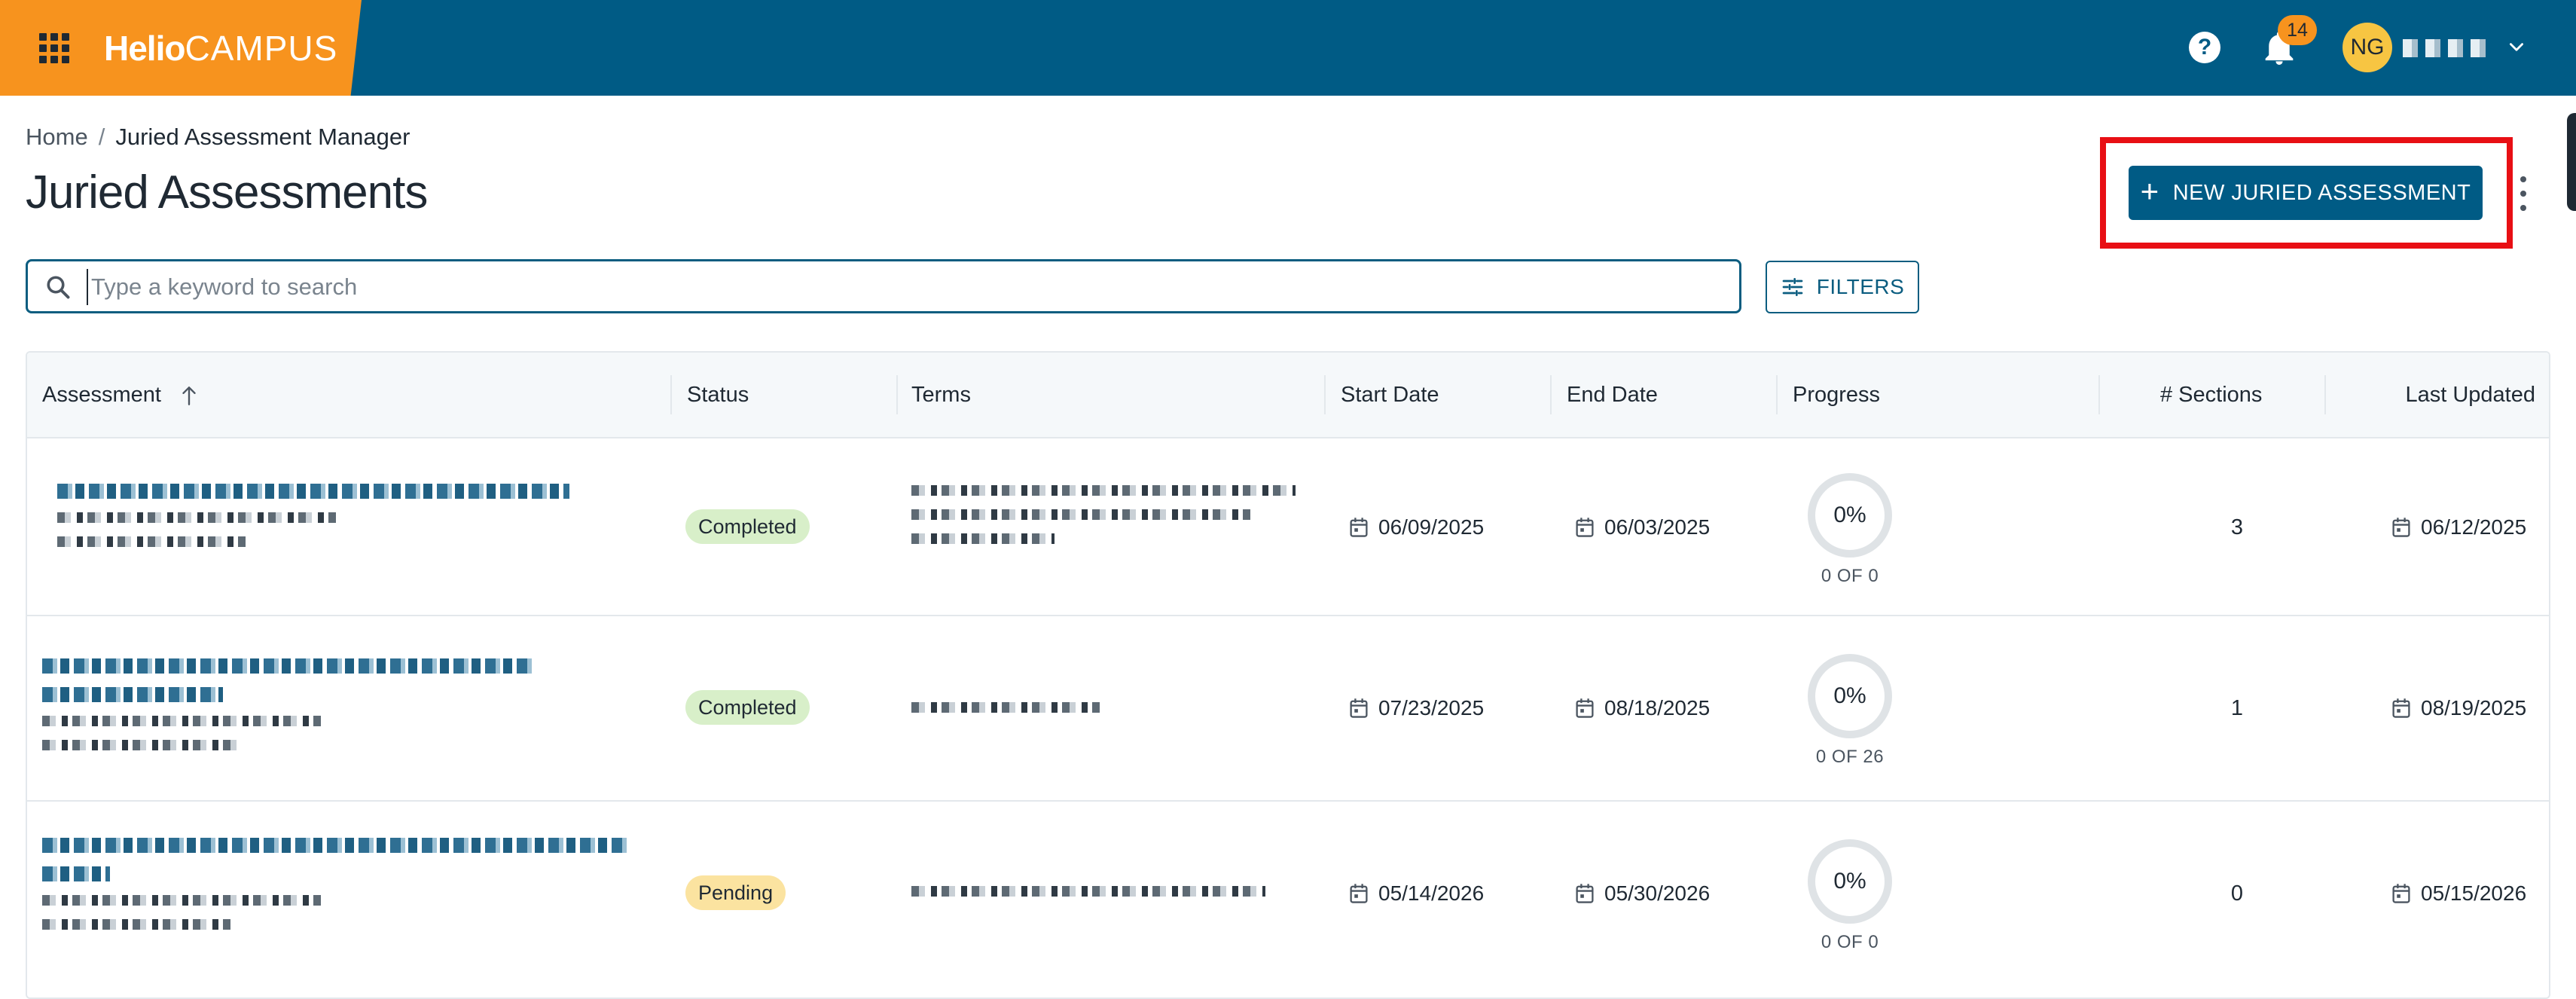  Describe the element at coordinates (102, 395) in the screenshot. I see `column-label: Assessment` at that location.